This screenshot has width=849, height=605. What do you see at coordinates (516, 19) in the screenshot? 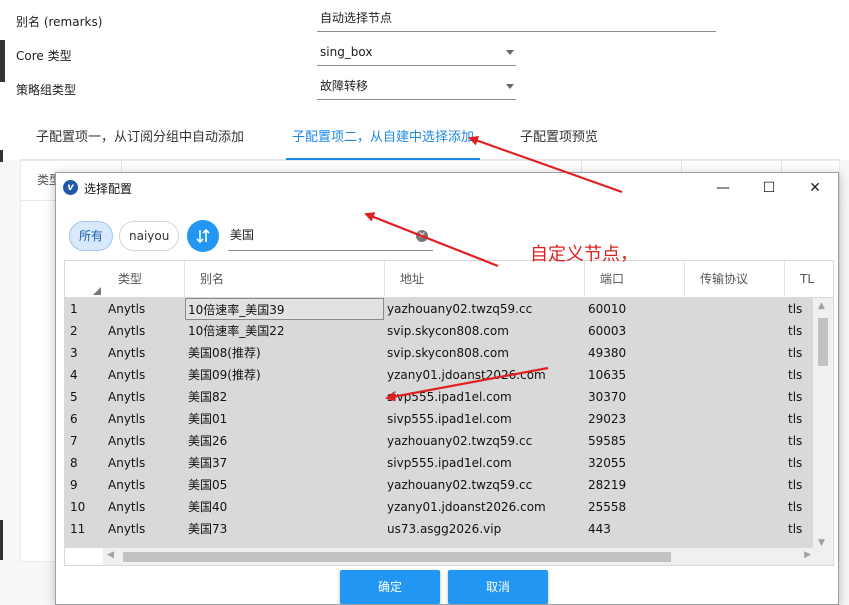
I see `remarks-input: 自动选择节点` at bounding box center [516, 19].